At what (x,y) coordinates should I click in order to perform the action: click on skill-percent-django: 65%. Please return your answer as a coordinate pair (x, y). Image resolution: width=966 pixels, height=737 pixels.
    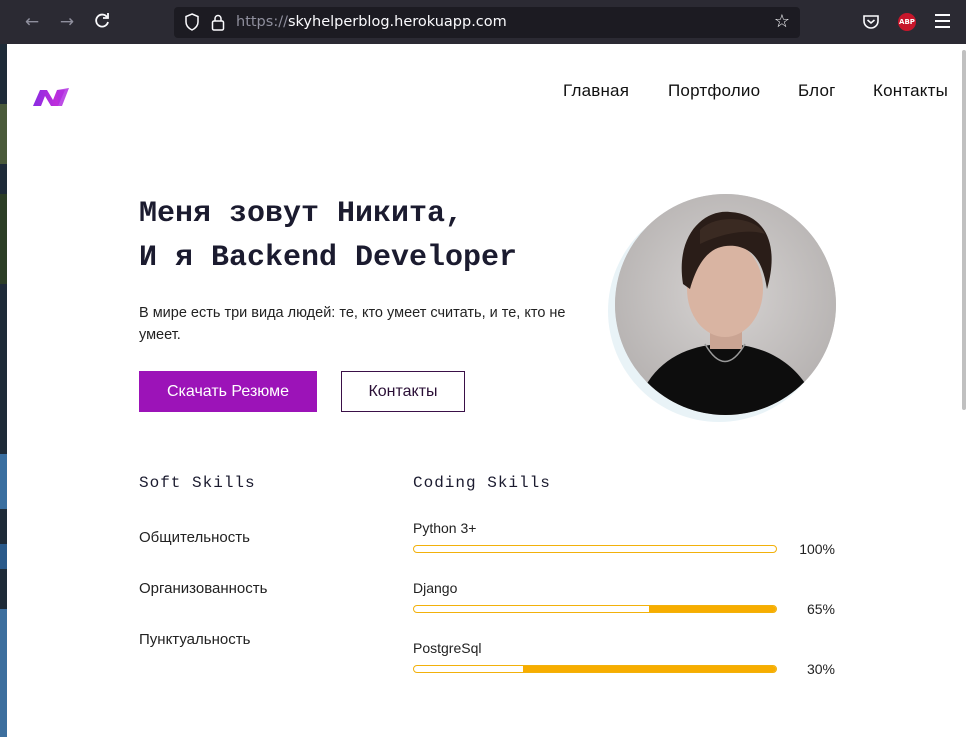
    Looking at the image, I should click on (820, 609).